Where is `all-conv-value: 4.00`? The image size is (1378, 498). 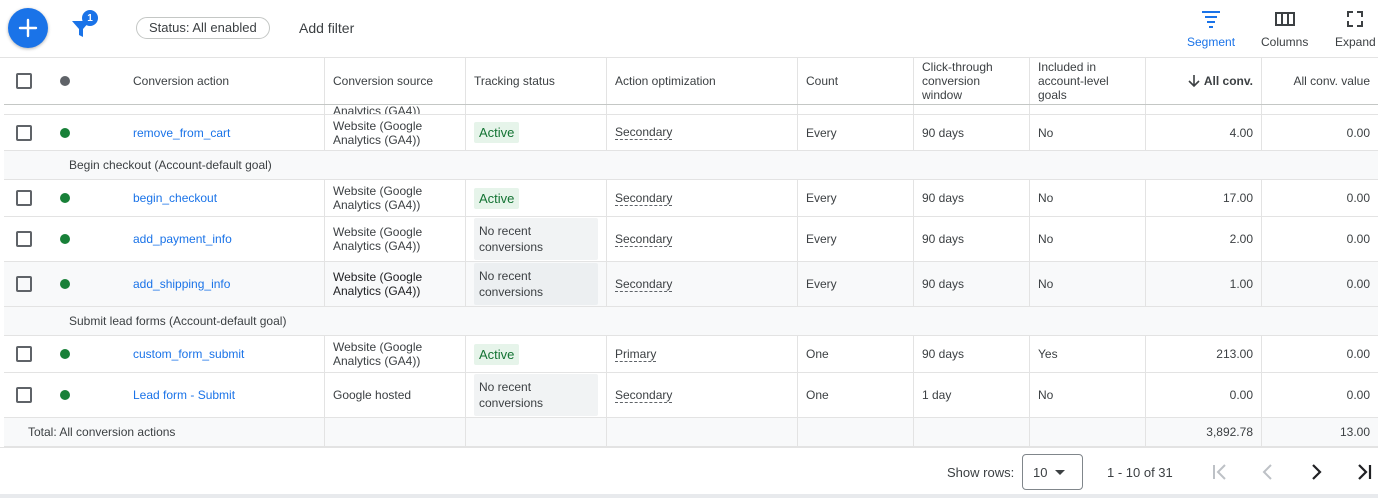 all-conv-value: 4.00 is located at coordinates (1241, 132).